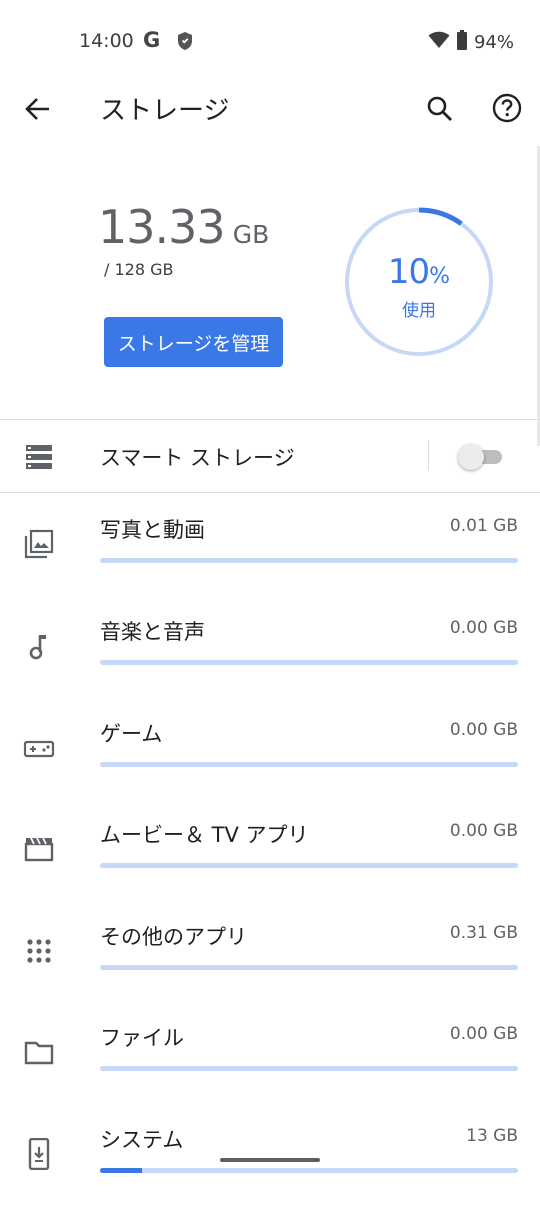 This screenshot has height=1208, width=540. I want to click on google-g-icon: G, so click(152, 40).